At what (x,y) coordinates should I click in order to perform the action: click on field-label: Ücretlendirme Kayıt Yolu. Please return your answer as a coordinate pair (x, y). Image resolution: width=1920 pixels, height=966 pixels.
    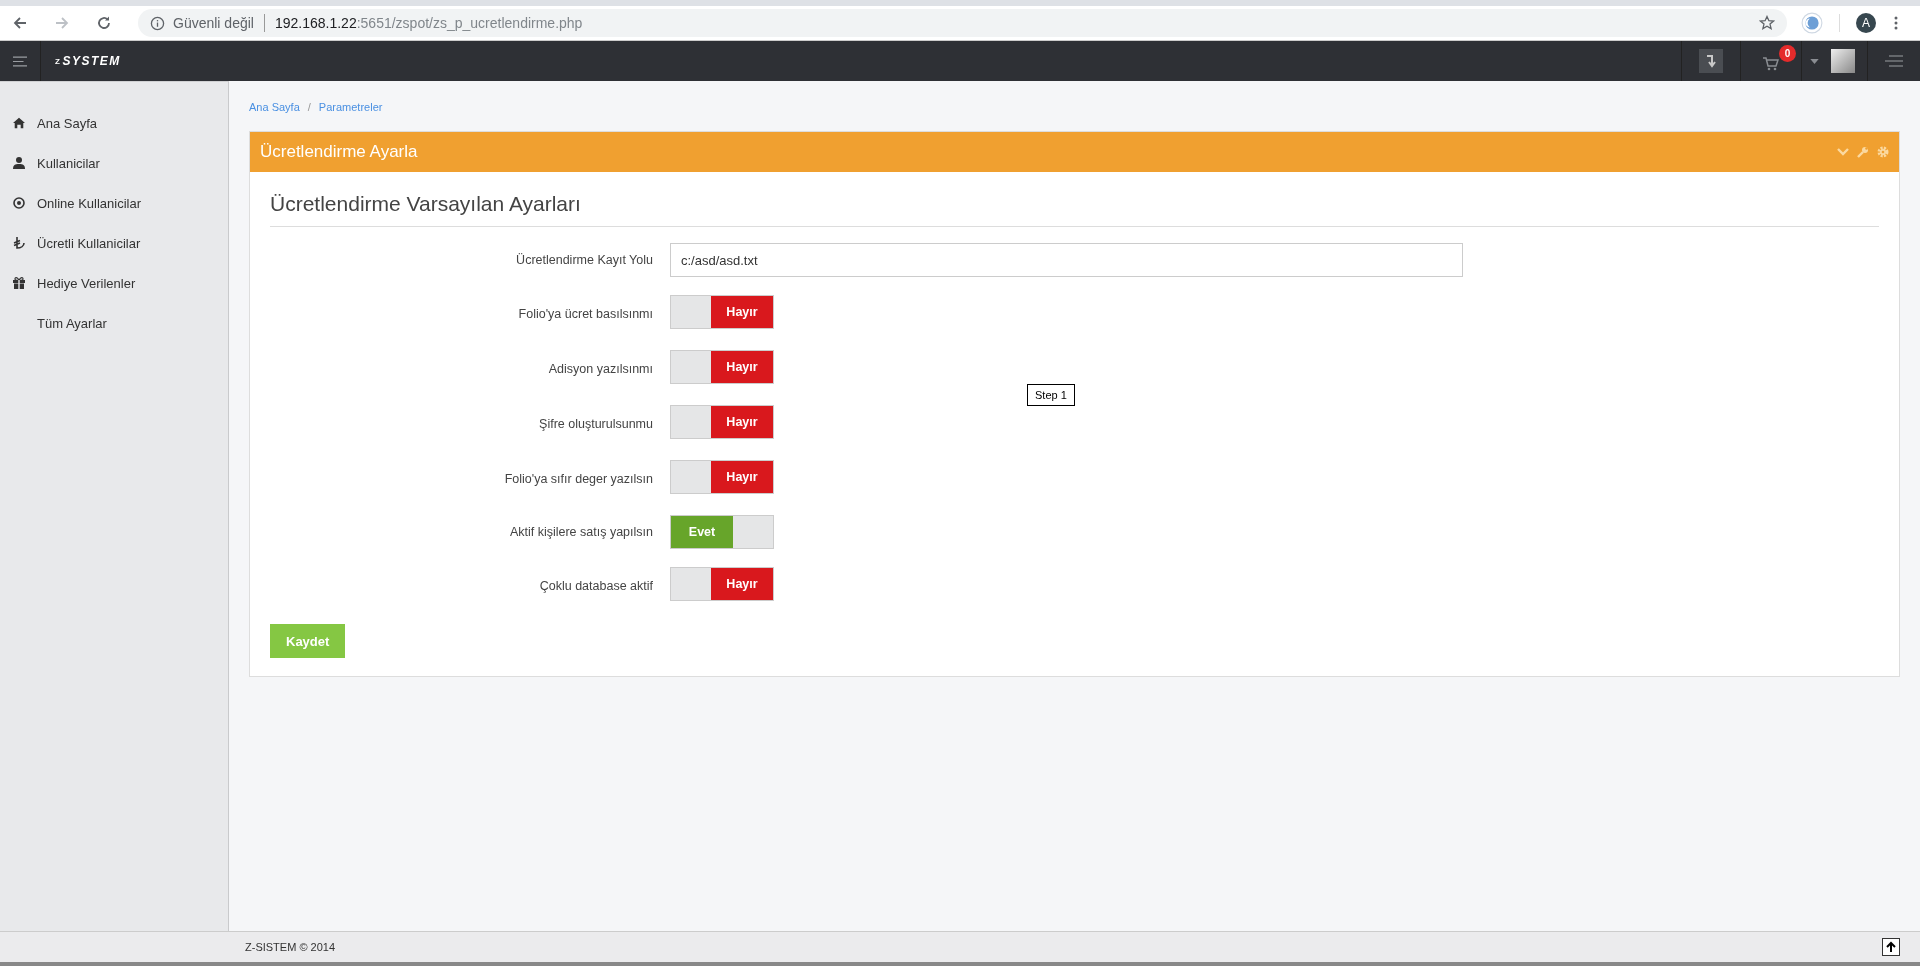
    Looking at the image, I should click on (584, 260).